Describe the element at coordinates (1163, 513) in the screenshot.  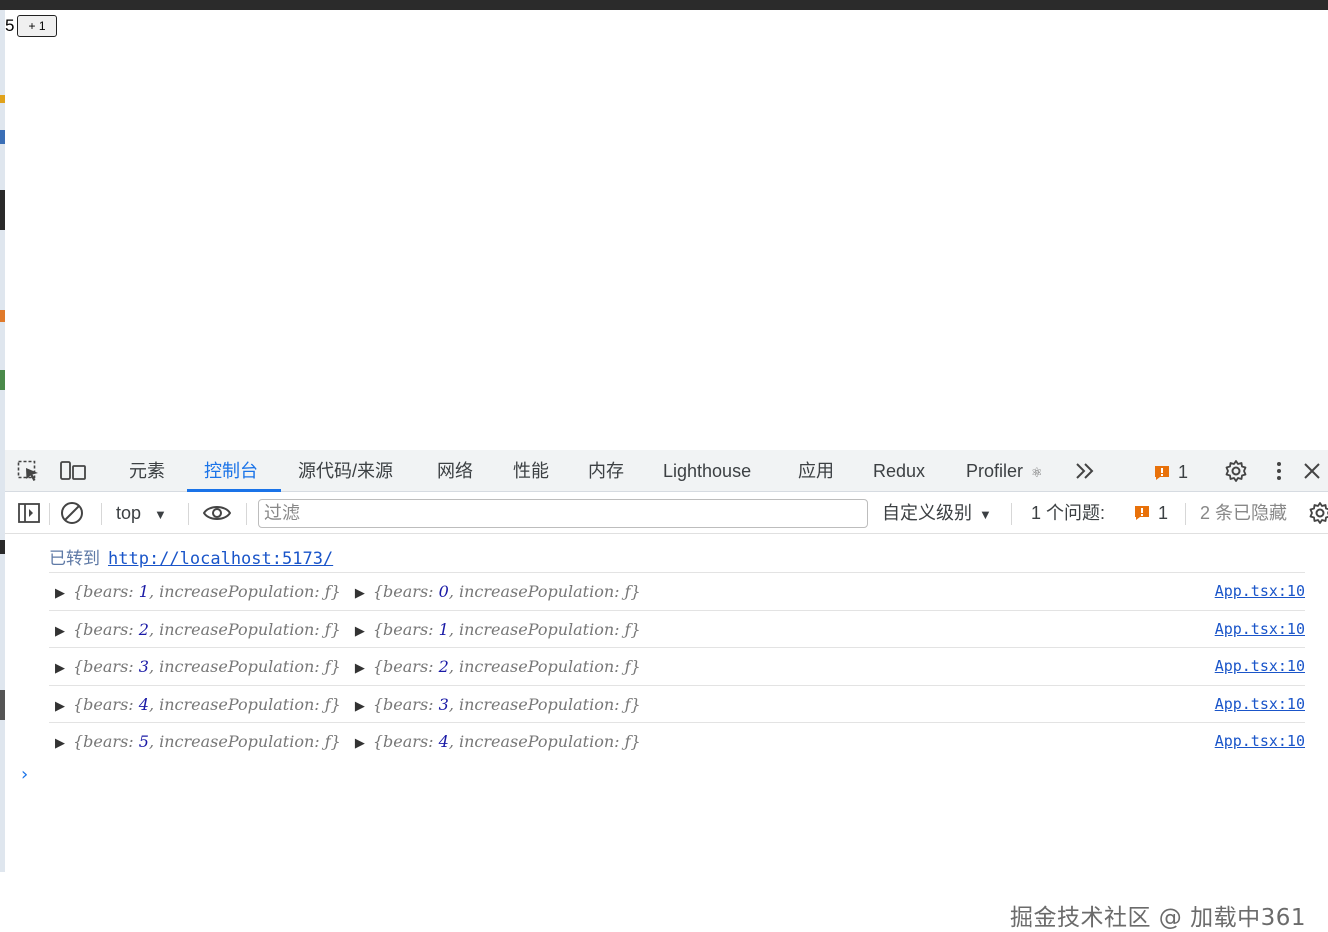
I see `issues-count: 1` at that location.